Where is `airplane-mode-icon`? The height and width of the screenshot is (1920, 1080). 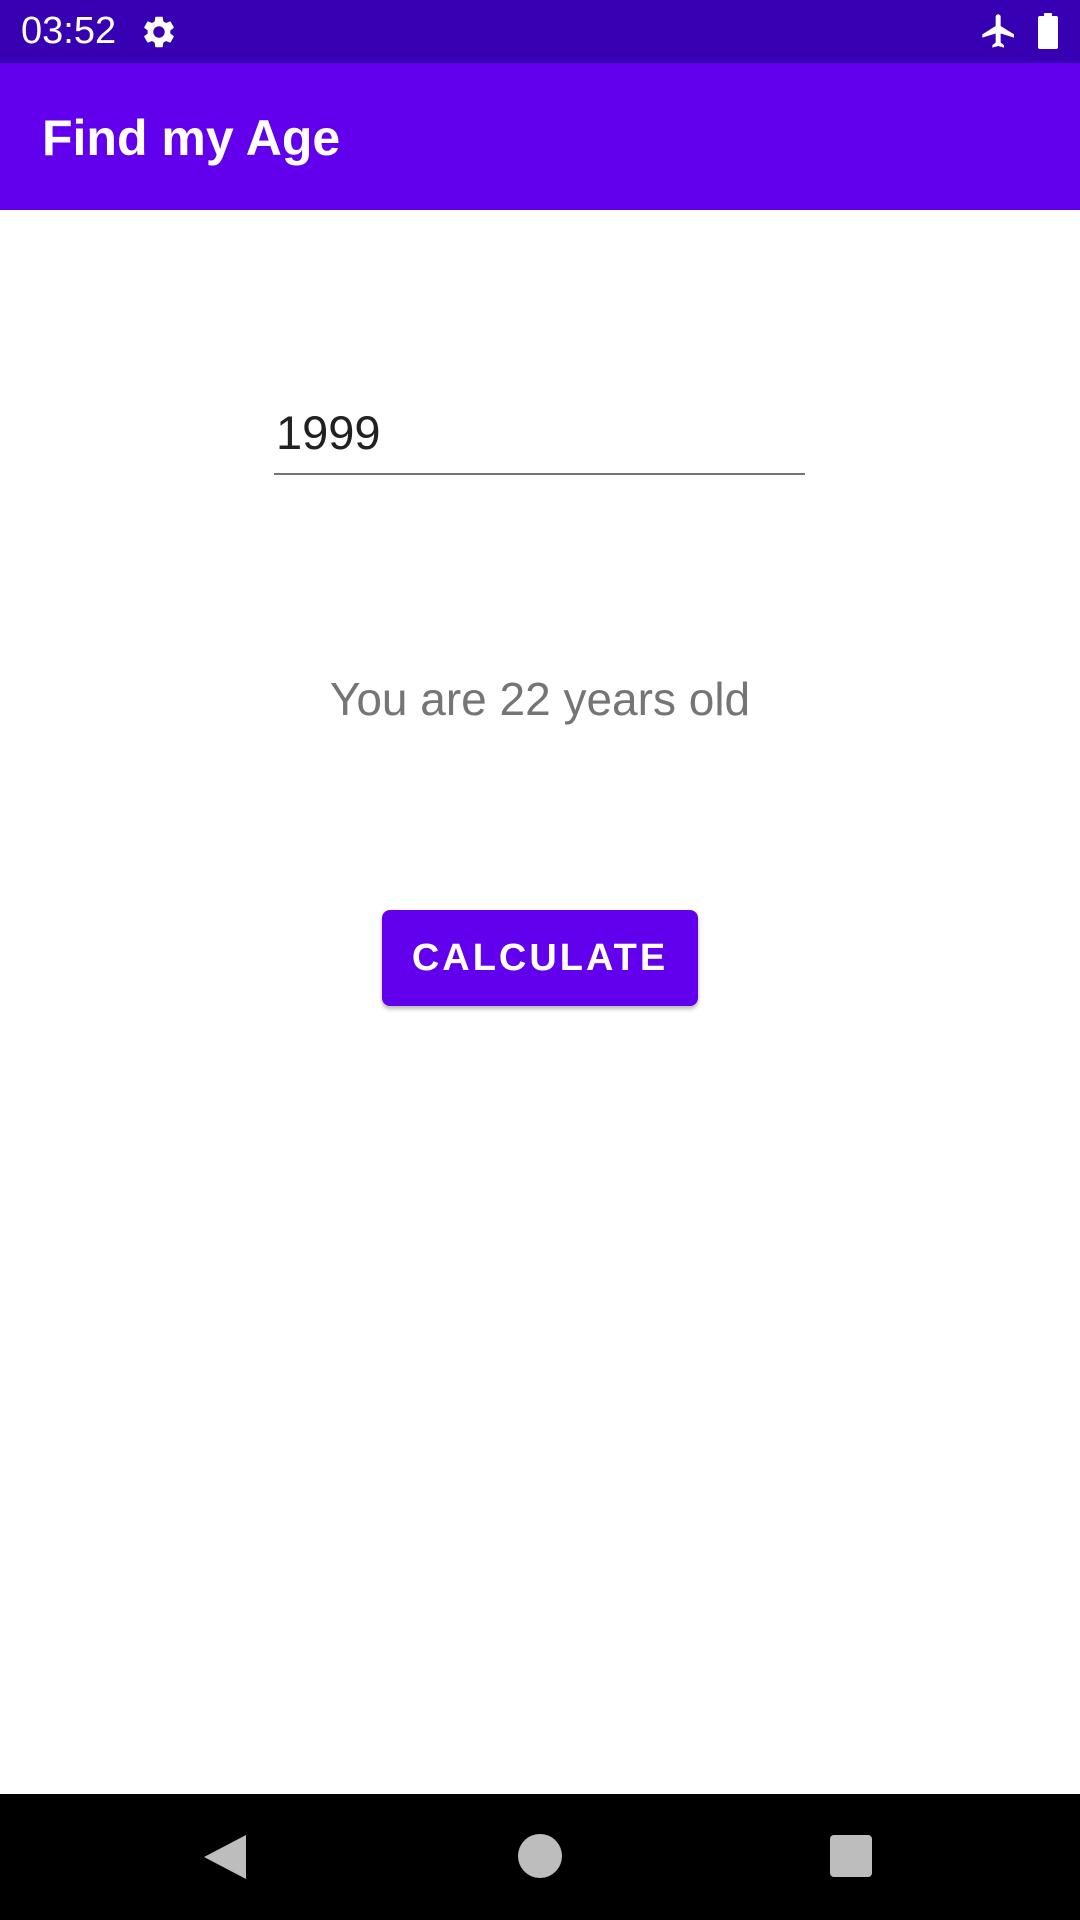
airplane-mode-icon is located at coordinates (998, 31).